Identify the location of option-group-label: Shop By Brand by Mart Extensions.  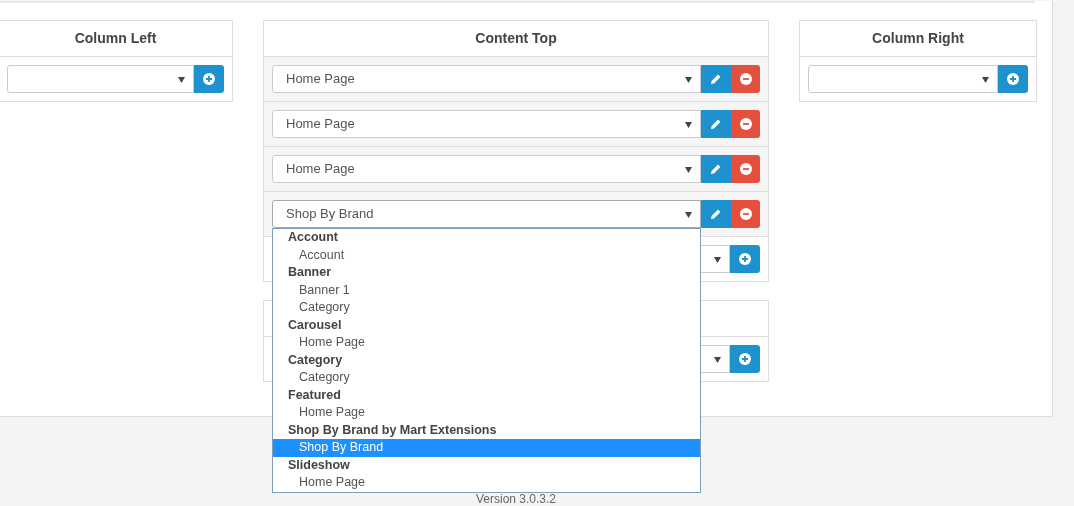
(392, 430).